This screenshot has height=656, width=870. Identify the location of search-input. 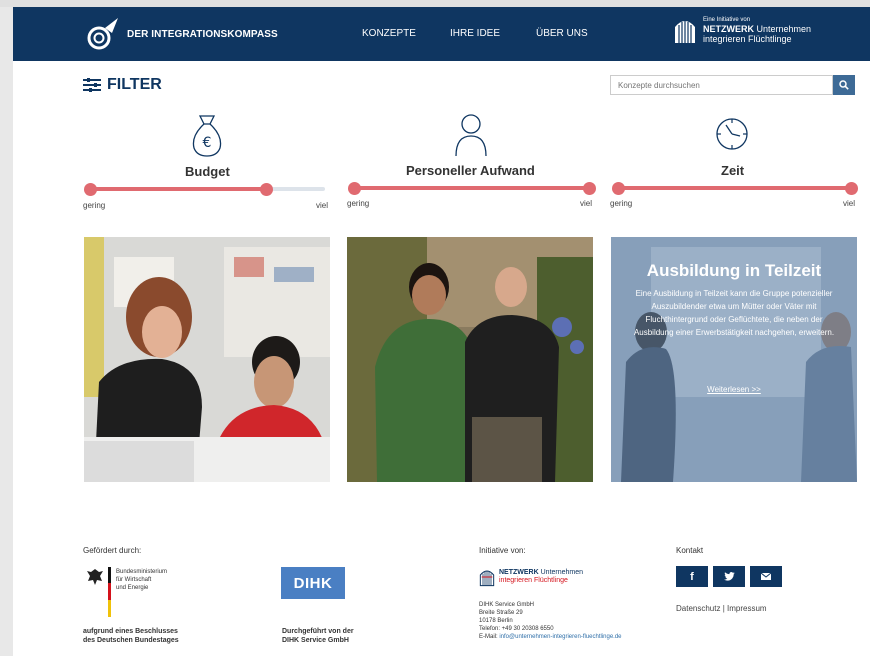
(721, 85).